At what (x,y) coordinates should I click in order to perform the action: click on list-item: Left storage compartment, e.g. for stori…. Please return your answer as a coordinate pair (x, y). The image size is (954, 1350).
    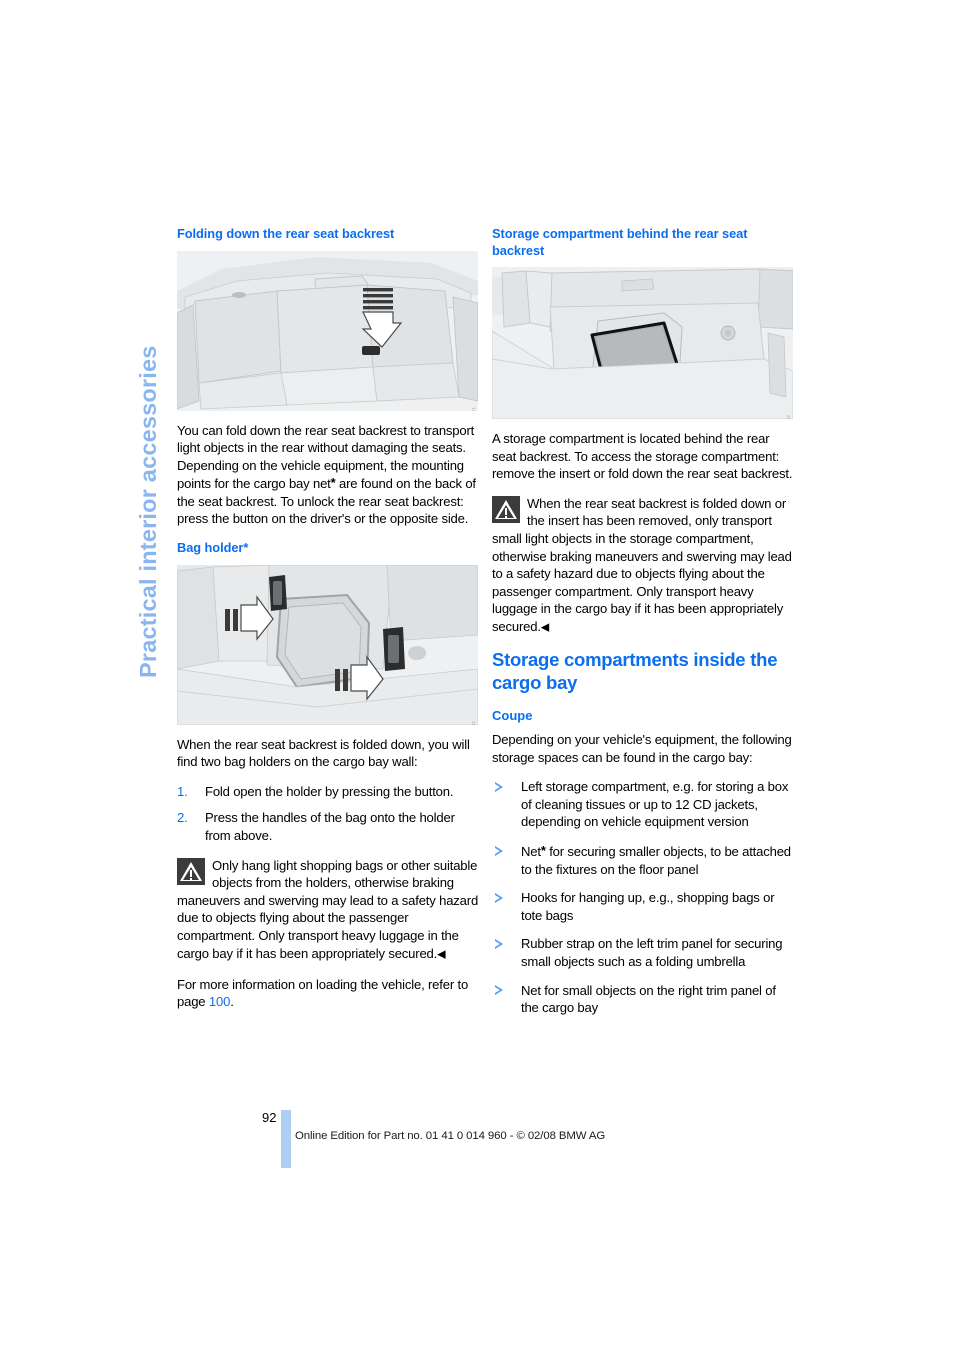
    Looking at the image, I should click on (643, 804).